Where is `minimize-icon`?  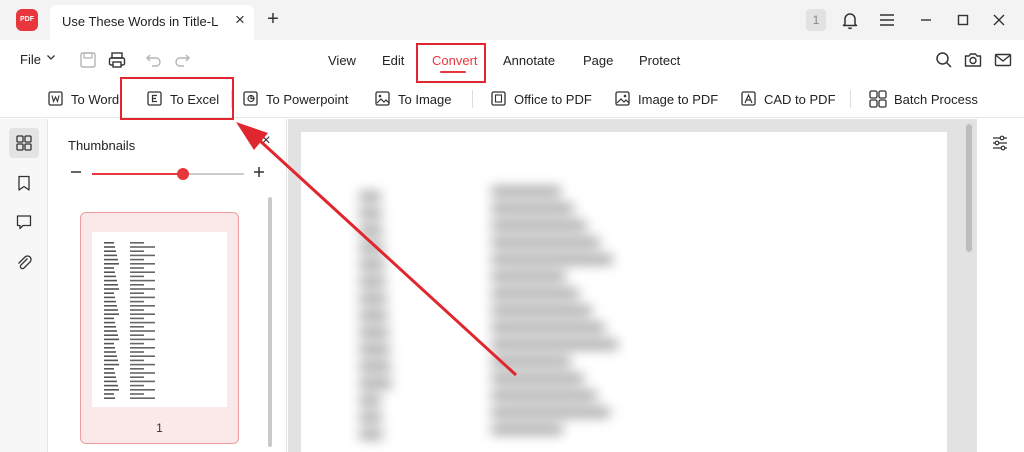 minimize-icon is located at coordinates (926, 20).